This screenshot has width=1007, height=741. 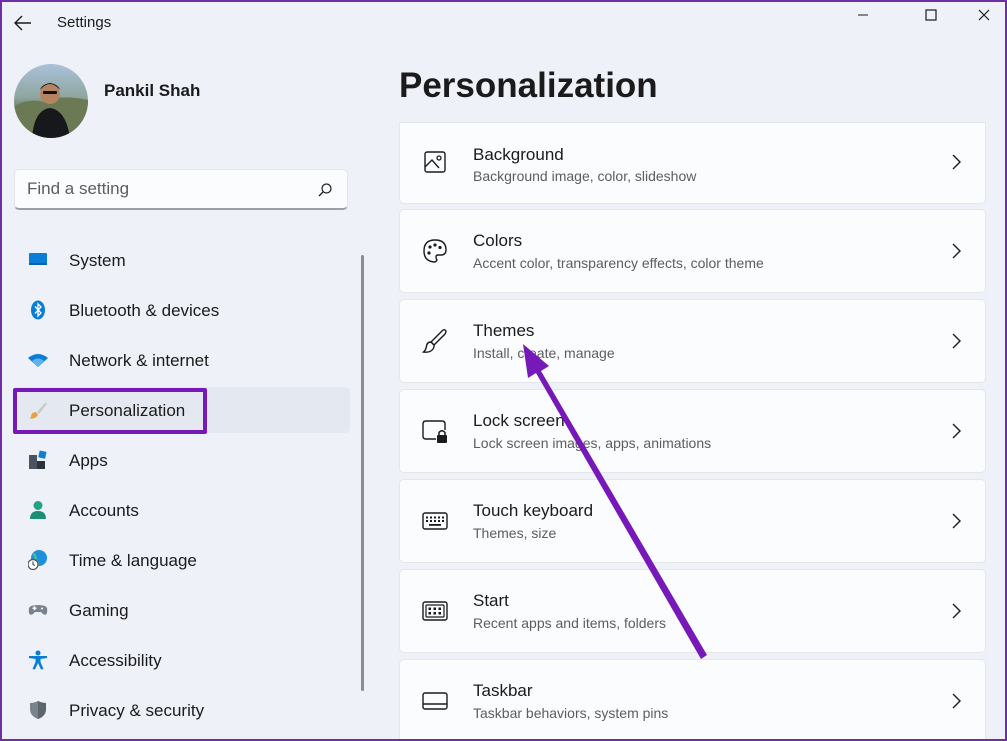 I want to click on card-title: Background, so click(x=518, y=154).